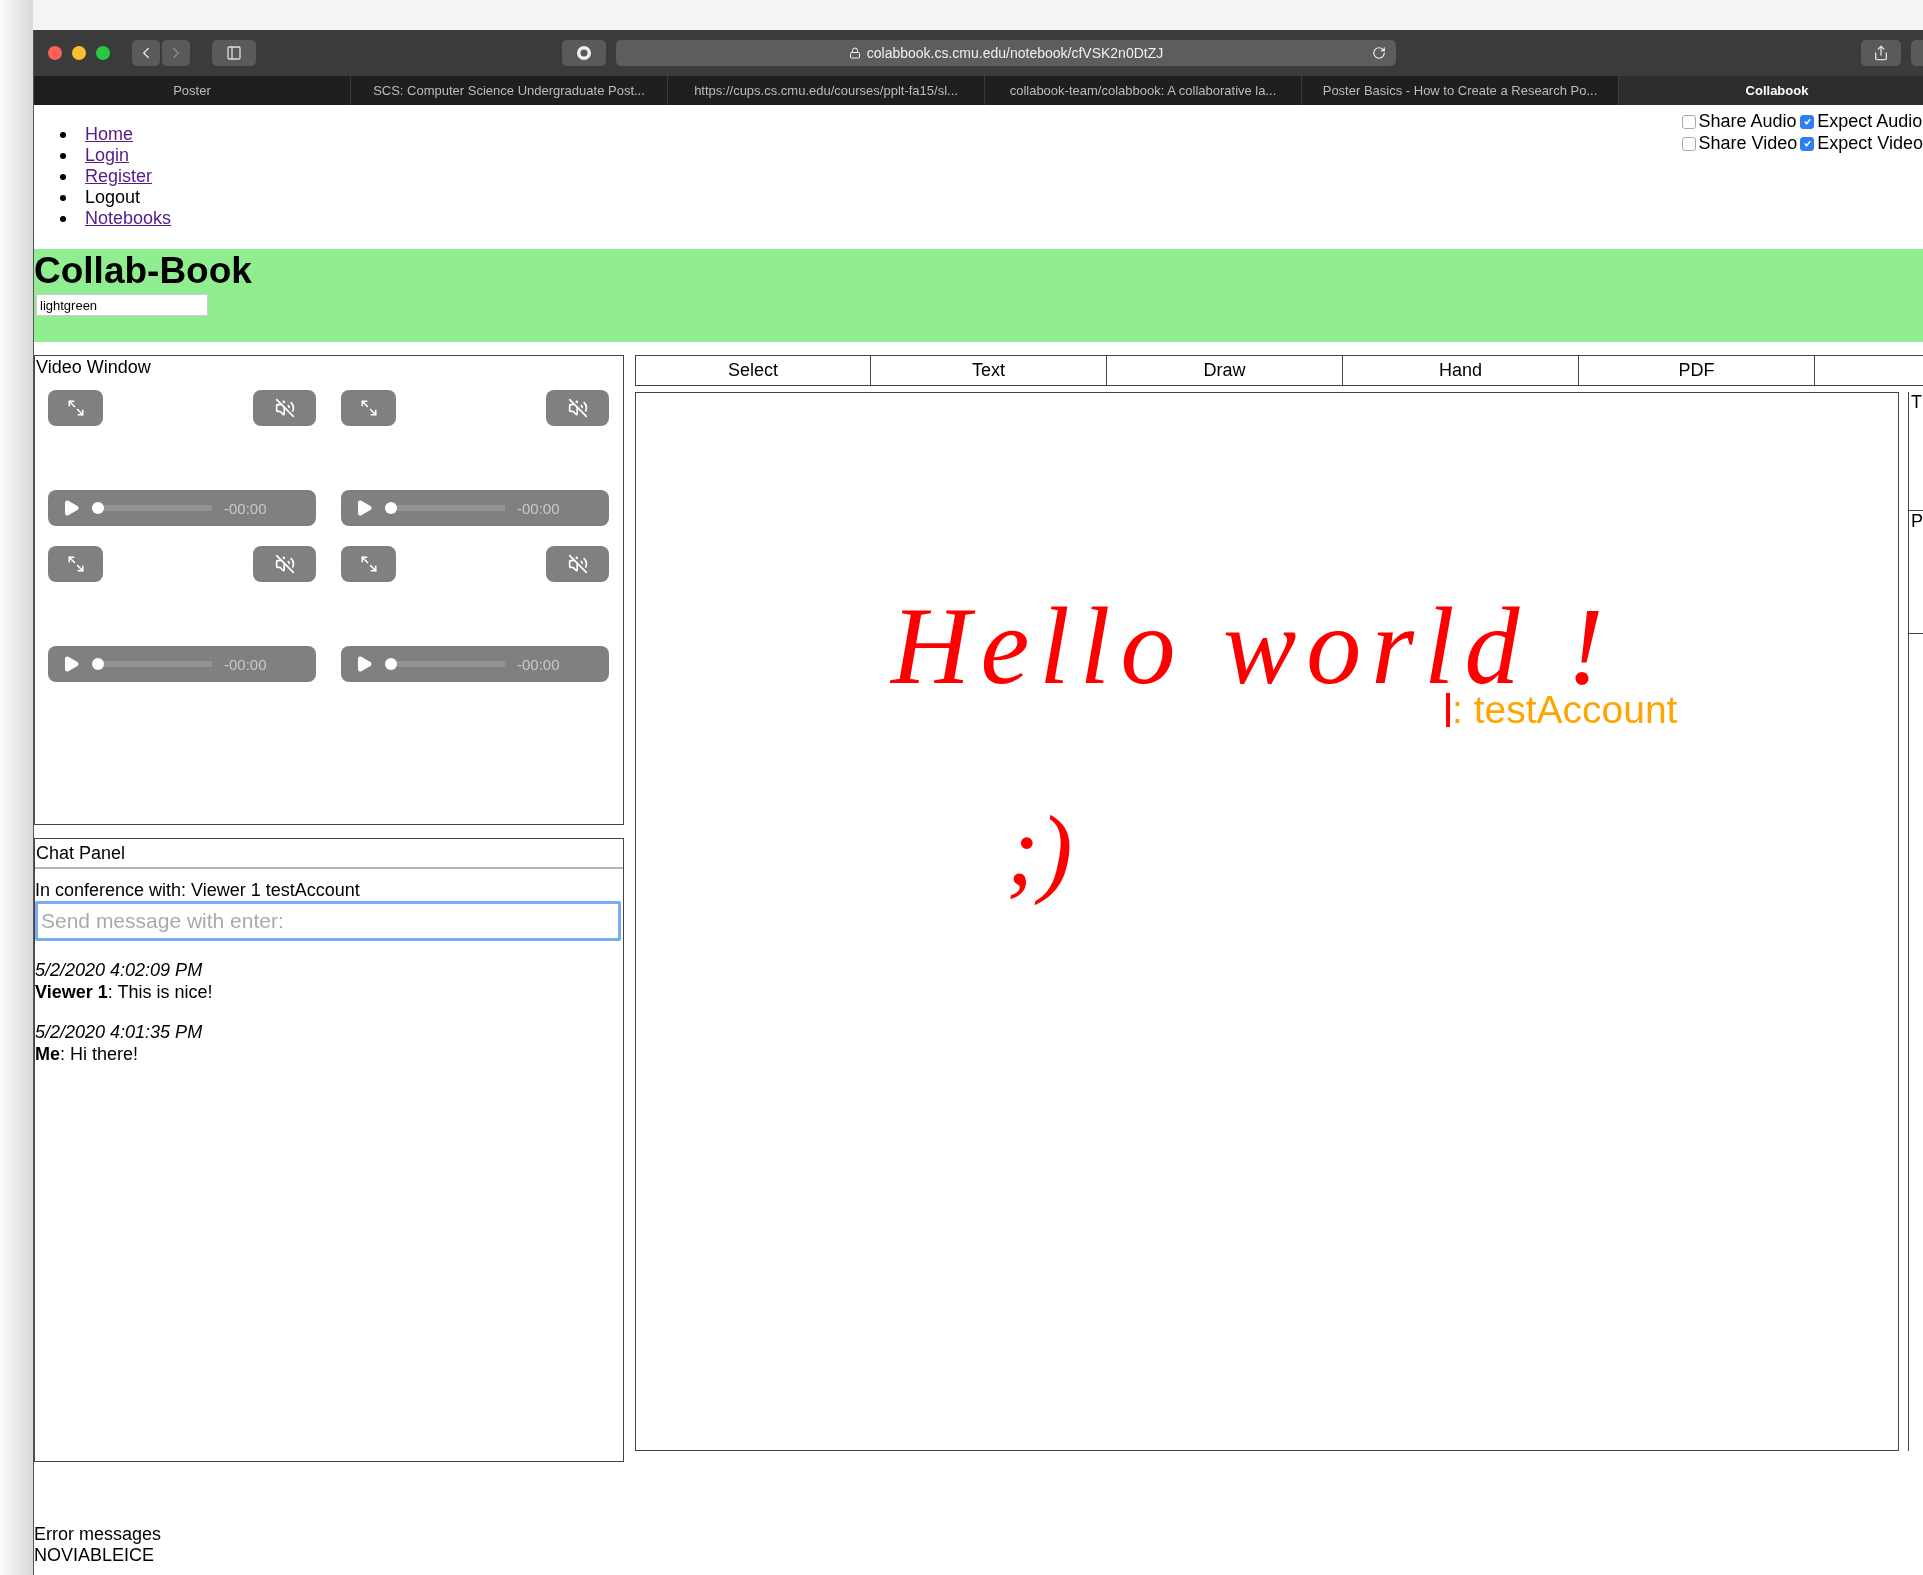 Image resolution: width=1923 pixels, height=1575 pixels. I want to click on forward-button, so click(176, 53).